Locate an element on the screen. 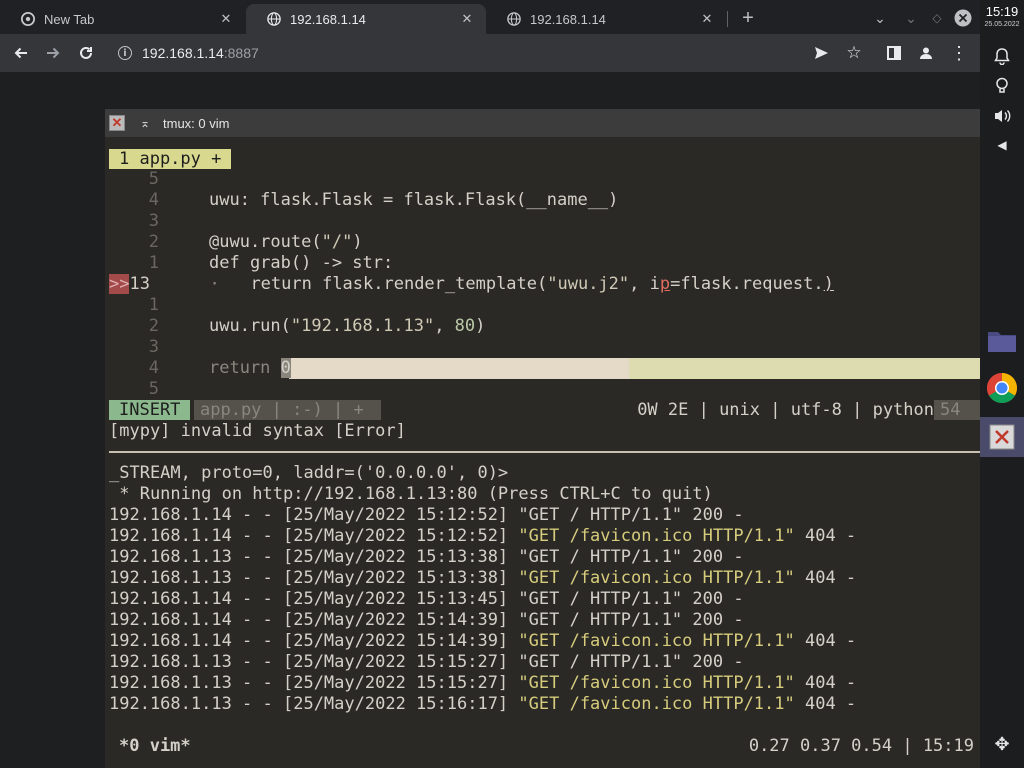 This screenshot has width=1024, height=768. code-line: 4 return 0 is located at coordinates (219, 368).